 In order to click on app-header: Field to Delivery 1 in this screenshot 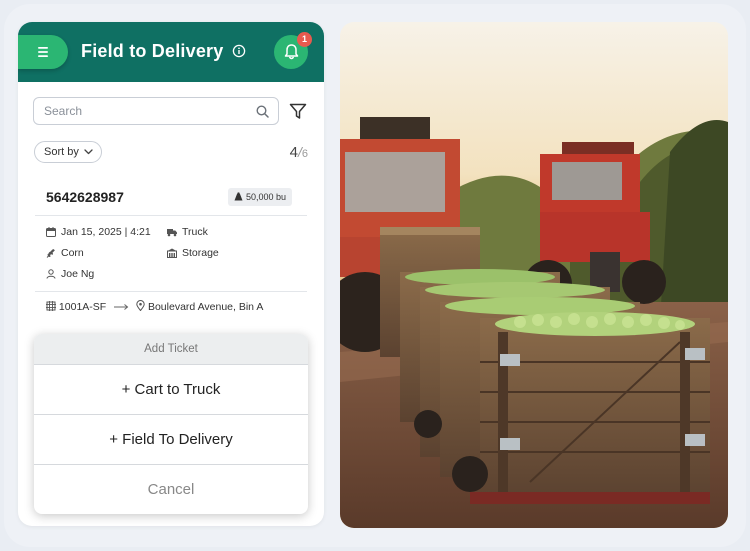, I will do `click(171, 52)`.